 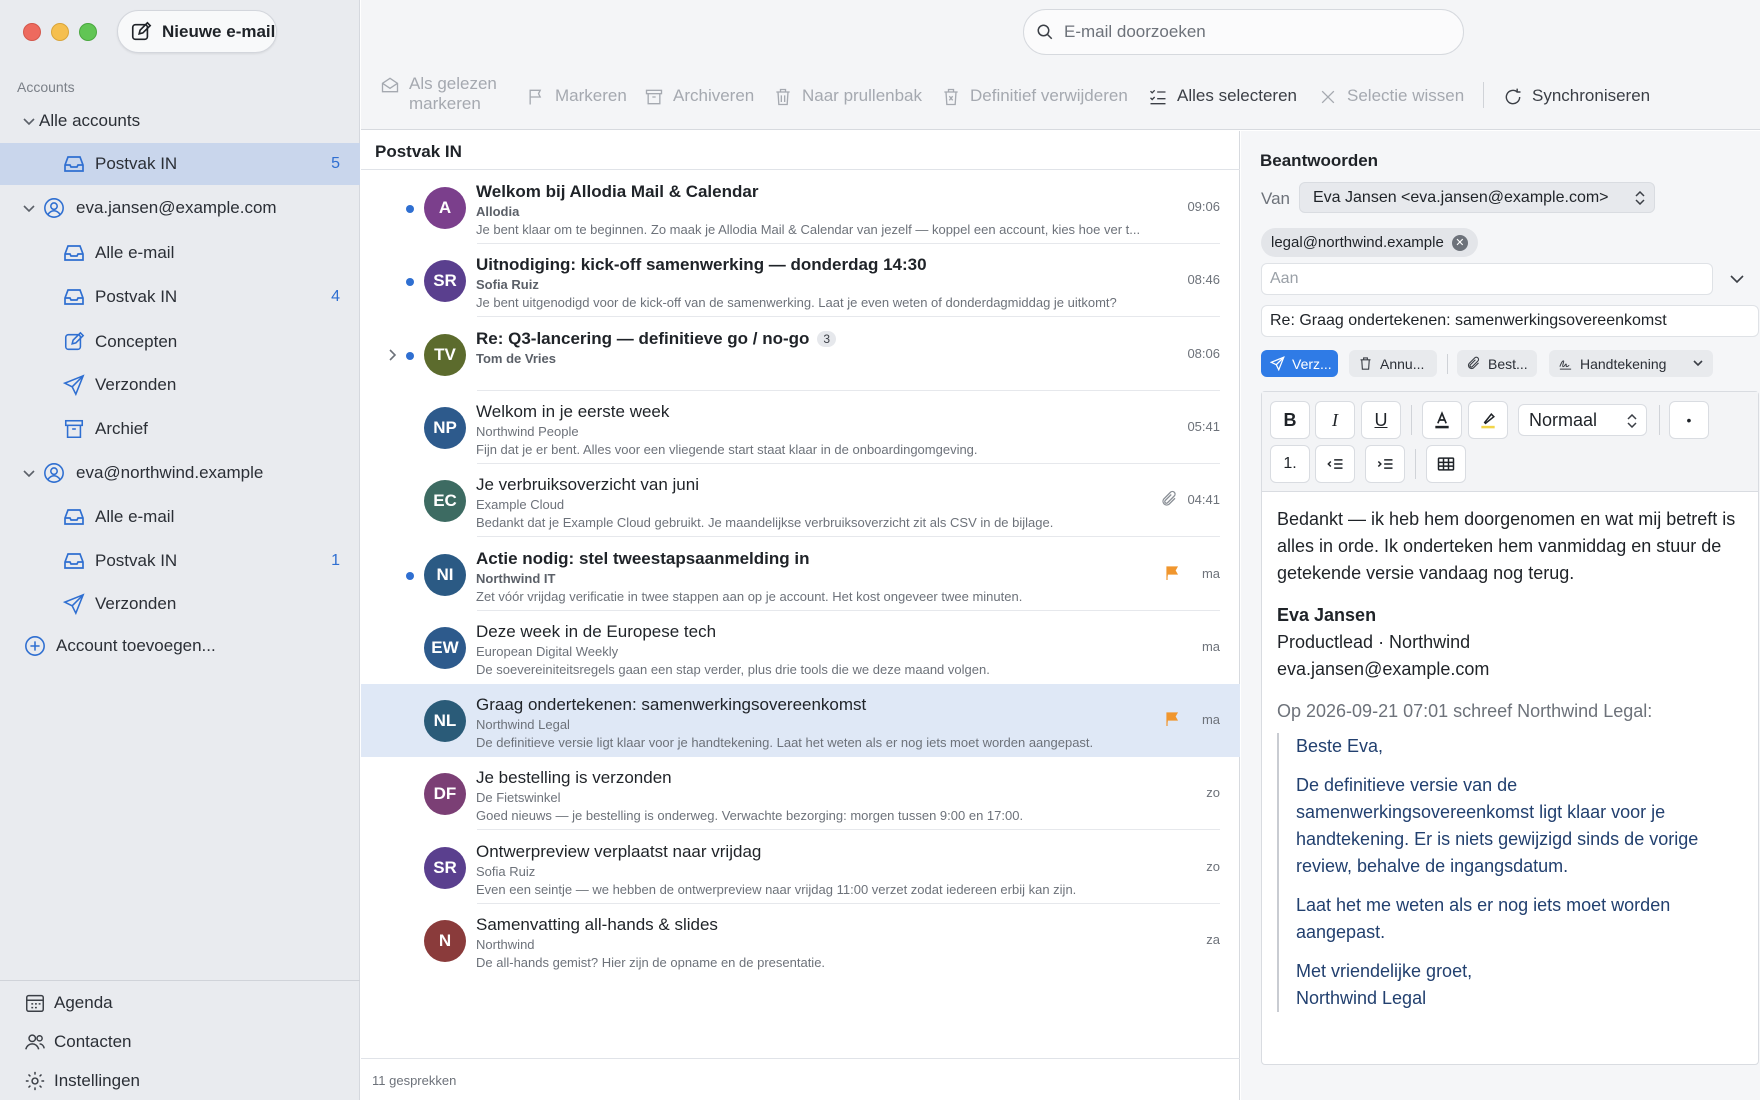 I want to click on format-toolbar: B I U Normaal • 1., so click(x=1510, y=442).